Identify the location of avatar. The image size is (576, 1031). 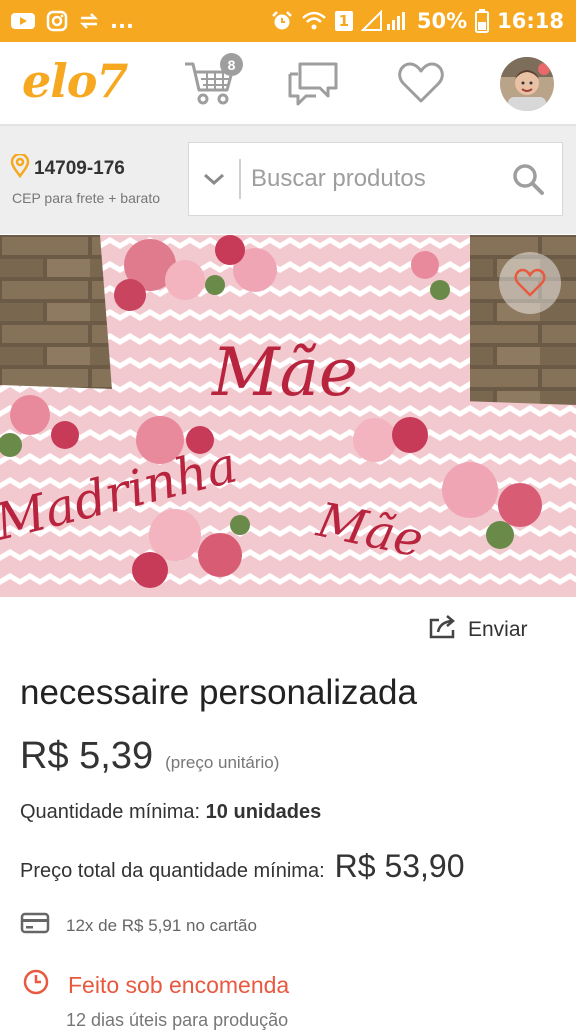
(527, 84).